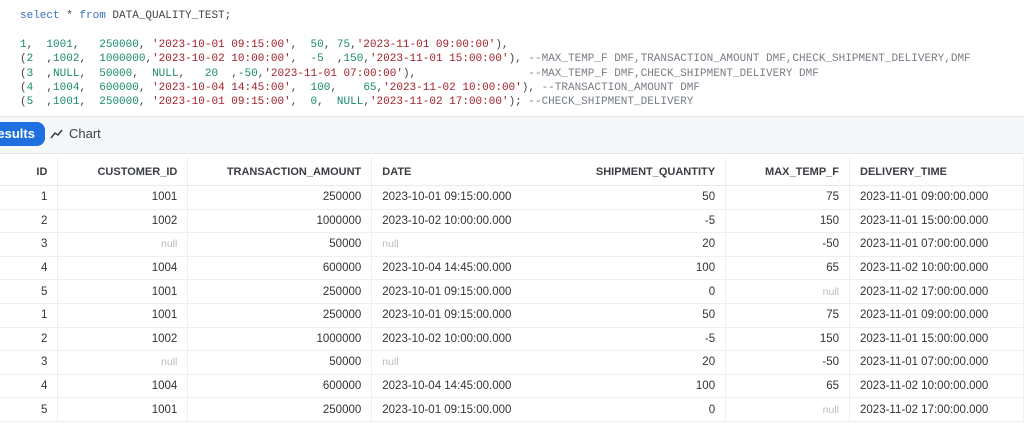  Describe the element at coordinates (788, 172) in the screenshot. I see `column-header-max-temp-f: MAX_TEMP_F` at that location.